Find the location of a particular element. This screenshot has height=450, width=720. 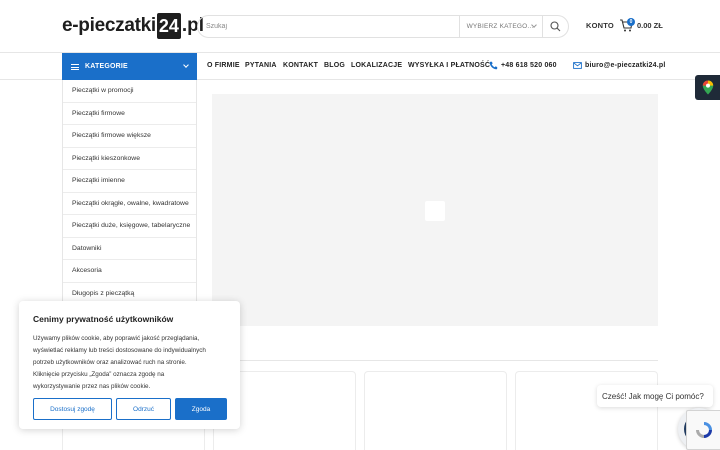

sidebar-item: Datowniki is located at coordinates (129, 249).